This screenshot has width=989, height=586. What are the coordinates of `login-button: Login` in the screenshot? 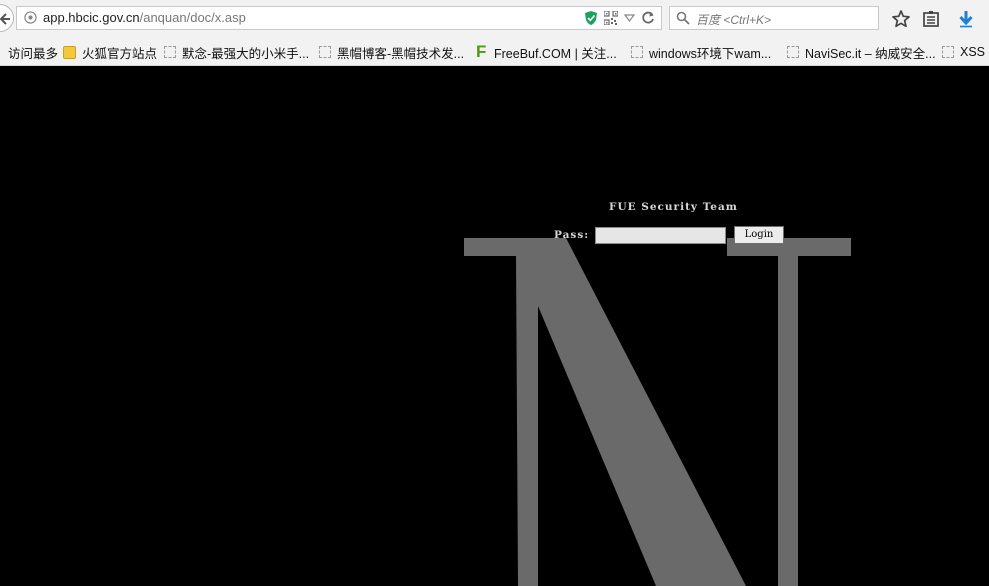 It's located at (759, 235).